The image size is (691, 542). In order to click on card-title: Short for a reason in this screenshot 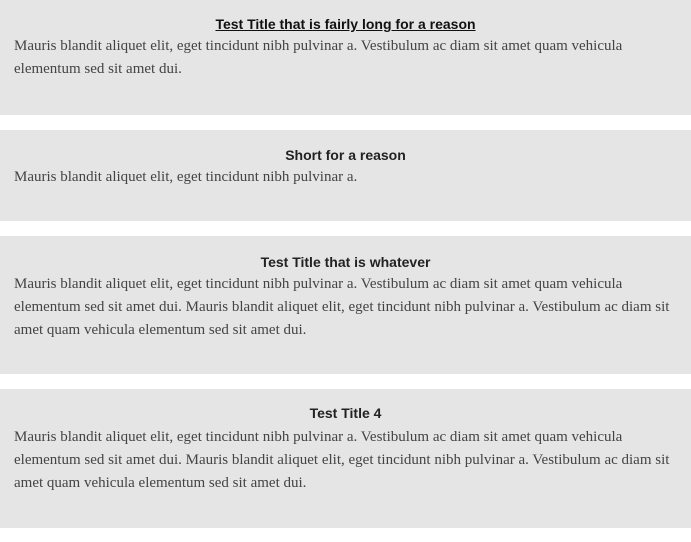, I will do `click(345, 155)`.